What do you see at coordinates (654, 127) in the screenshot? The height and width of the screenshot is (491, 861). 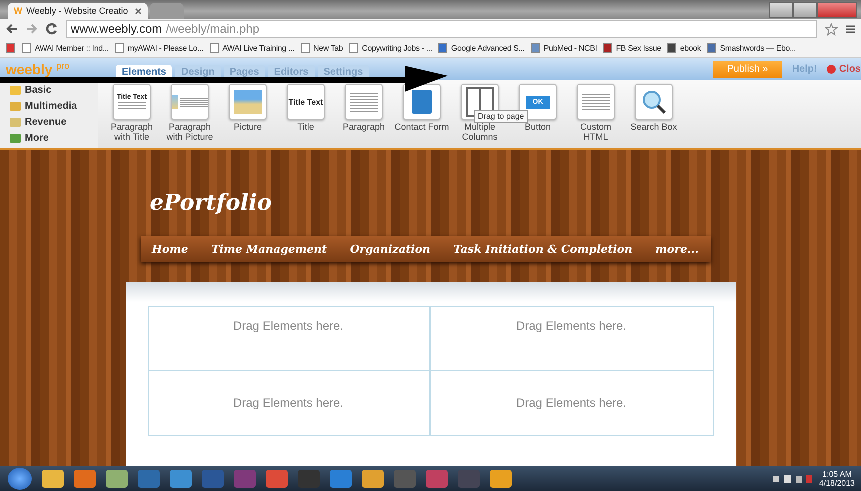 I see `element-label: Search Box` at bounding box center [654, 127].